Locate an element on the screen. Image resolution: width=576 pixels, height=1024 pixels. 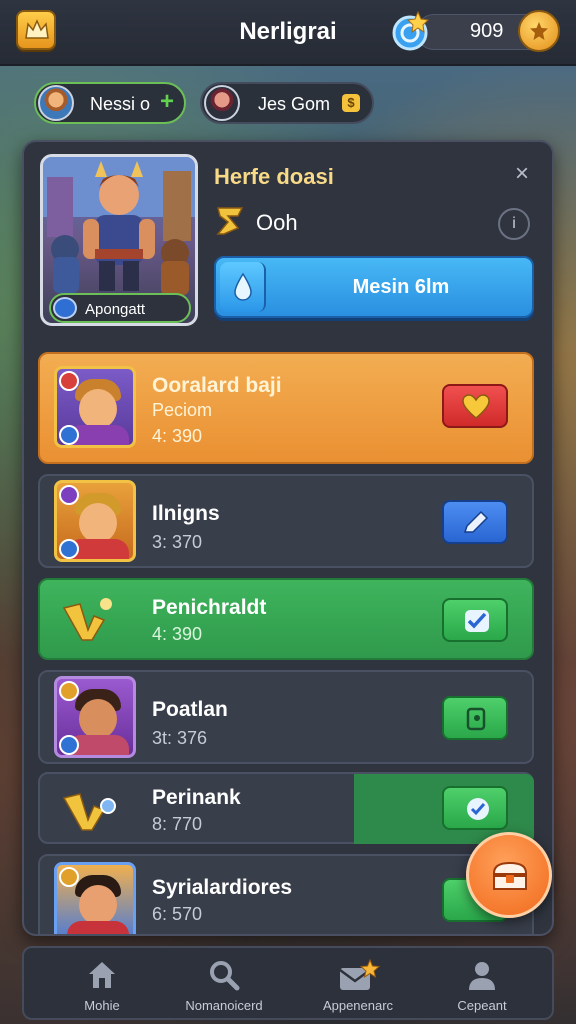
chest-fab is located at coordinates (509, 875).